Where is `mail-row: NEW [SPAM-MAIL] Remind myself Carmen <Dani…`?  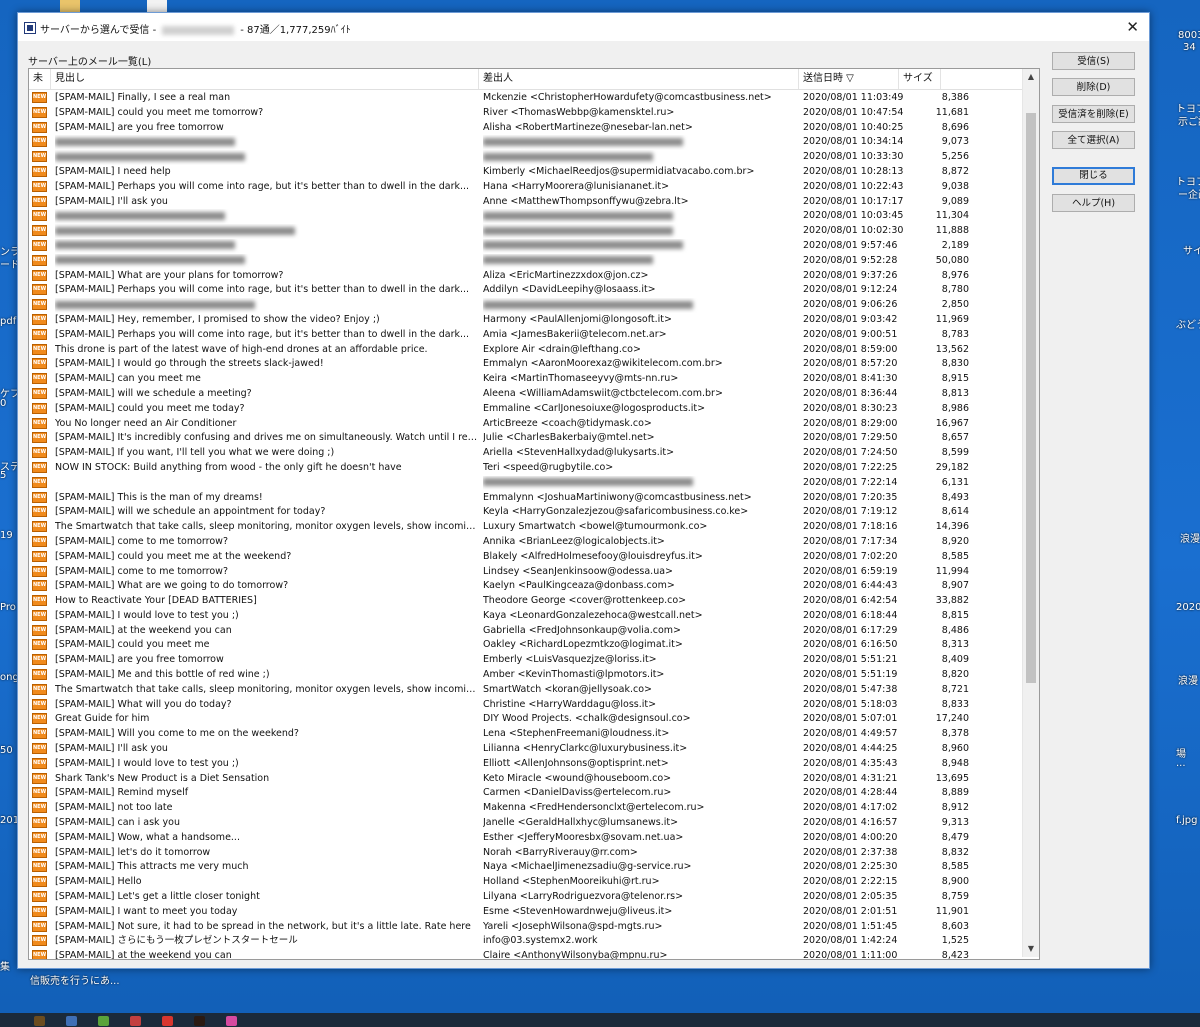
mail-row: NEW [SPAM-MAIL] Remind myself Carmen <Dani… is located at coordinates (525, 793).